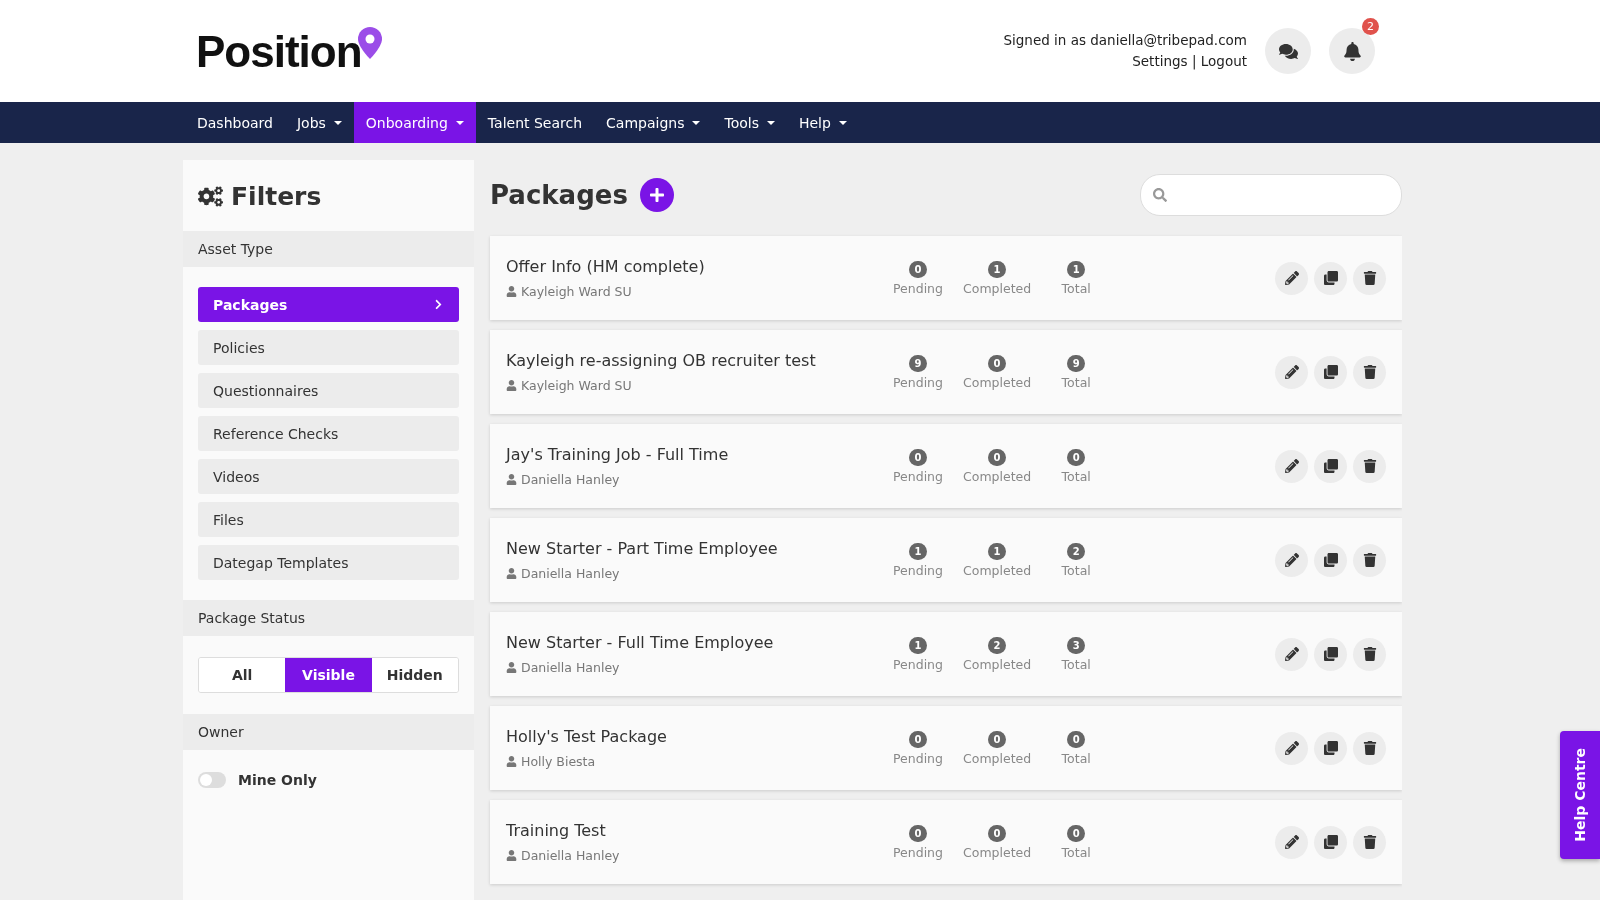 Image resolution: width=1600 pixels, height=900 pixels. Describe the element at coordinates (212, 780) in the screenshot. I see `mine-only-toggle` at that location.